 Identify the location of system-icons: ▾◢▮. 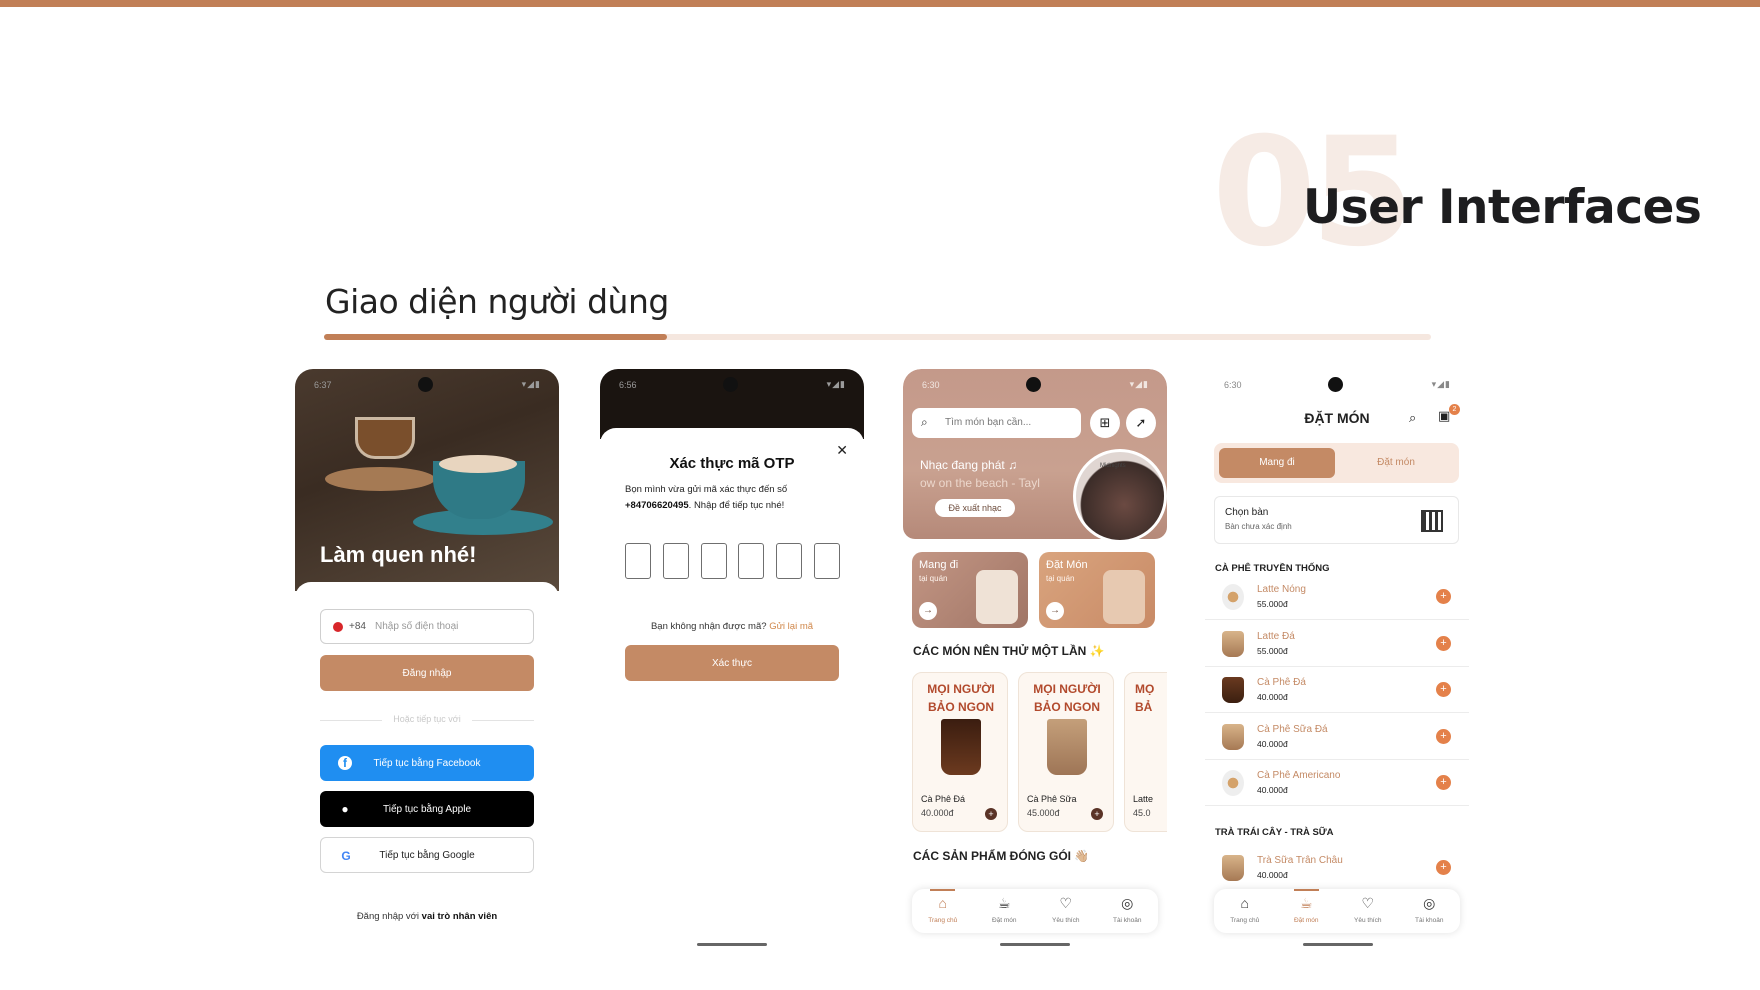
(1441, 384).